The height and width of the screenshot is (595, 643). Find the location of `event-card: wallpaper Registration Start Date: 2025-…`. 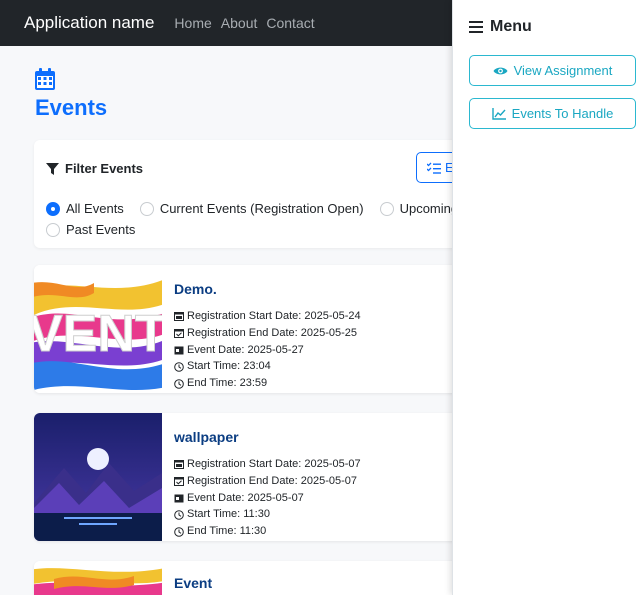

event-card: wallpaper Registration Start Date: 2025-… is located at coordinates (254, 477).